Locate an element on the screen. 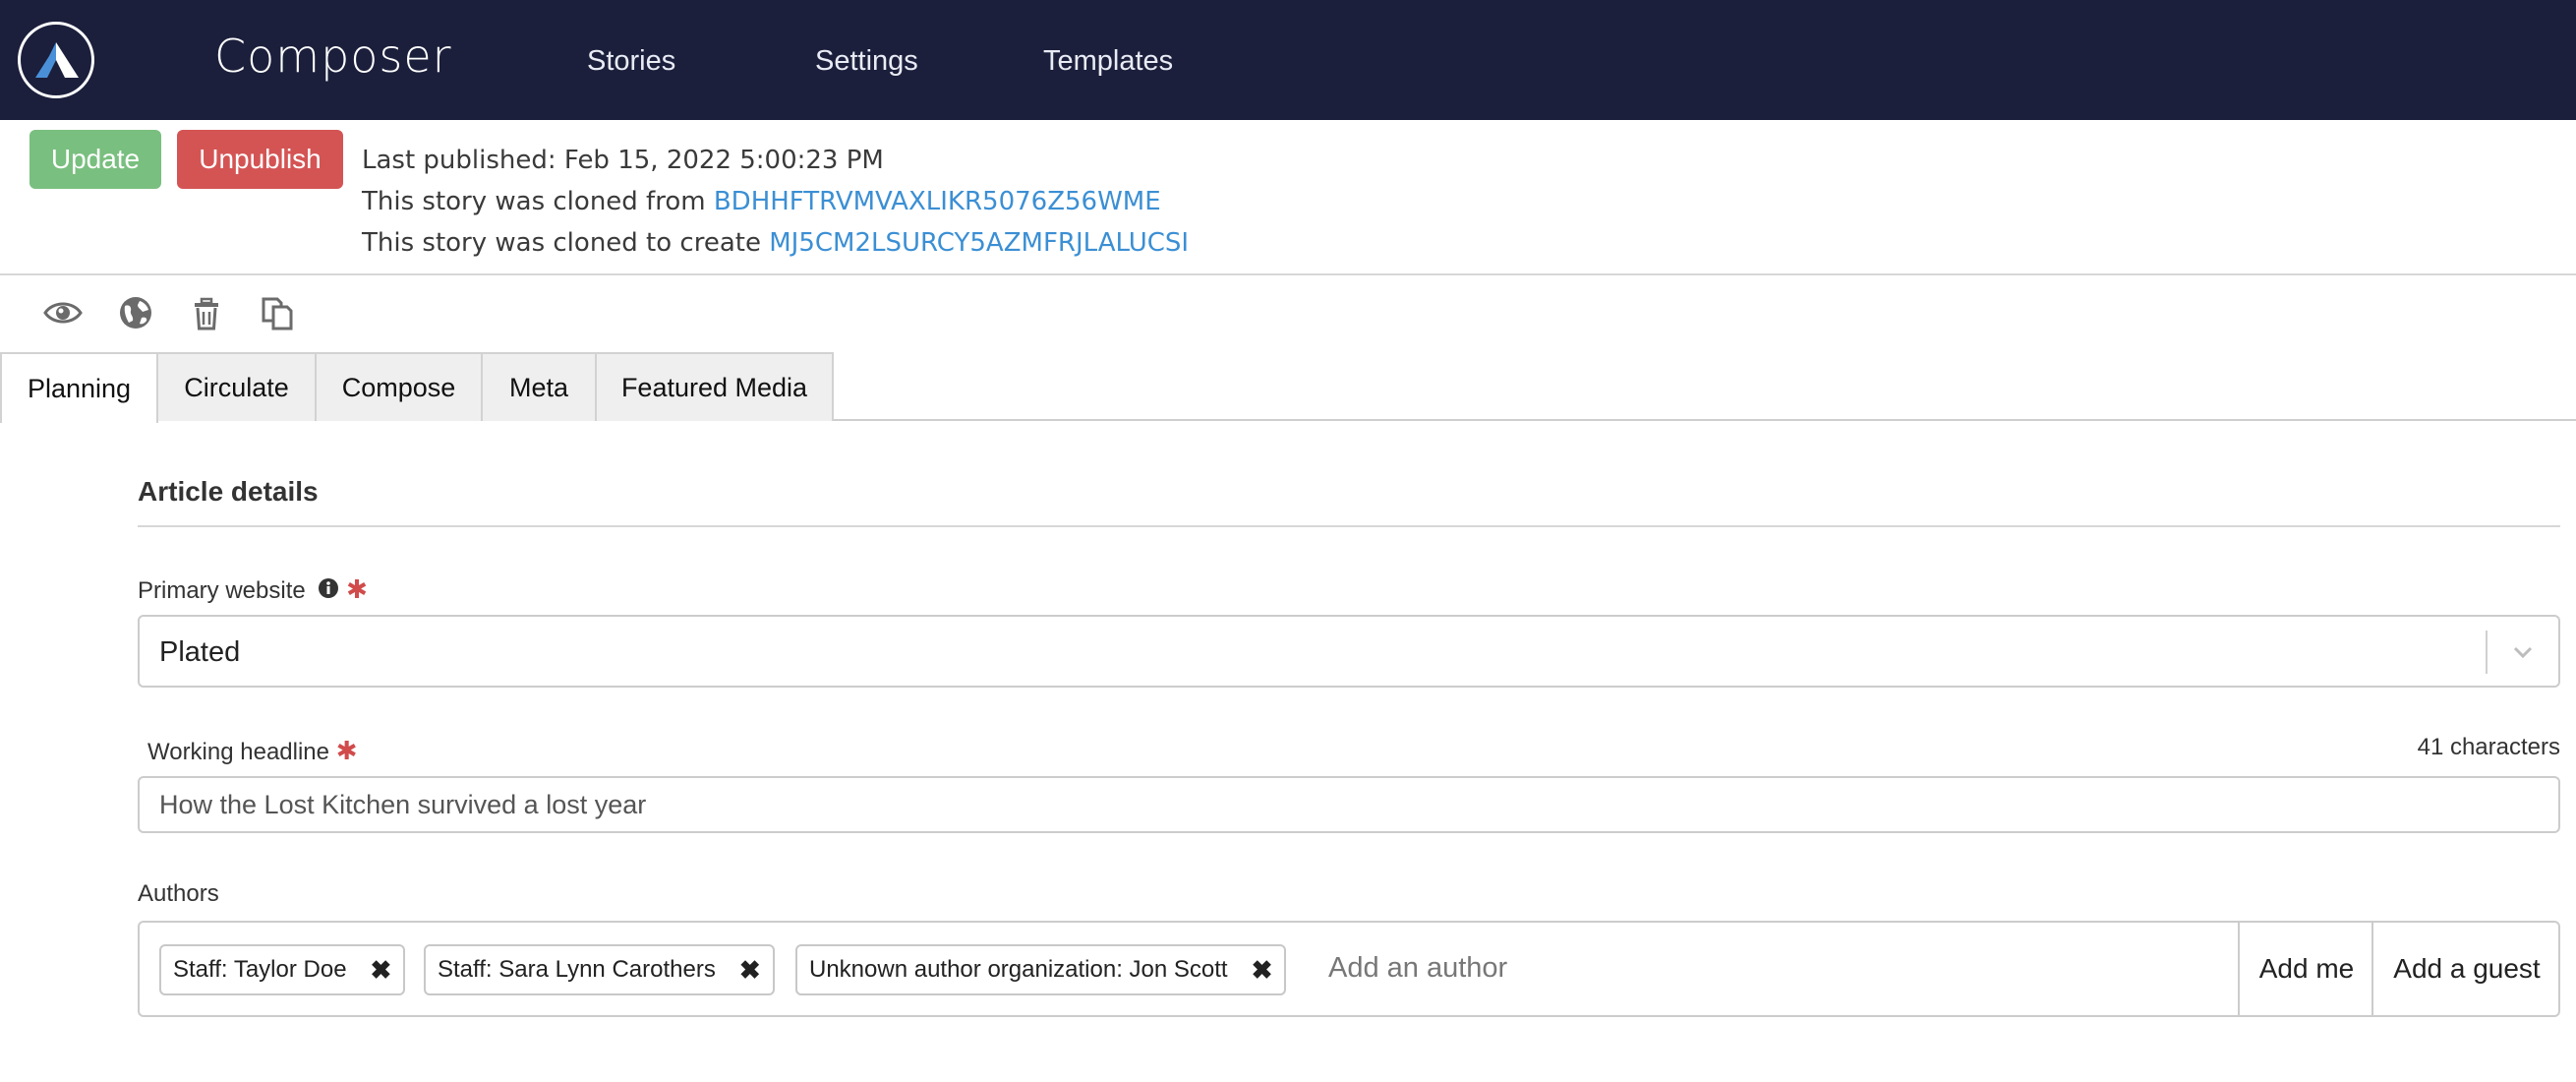  update-button: Update is located at coordinates (95, 159).